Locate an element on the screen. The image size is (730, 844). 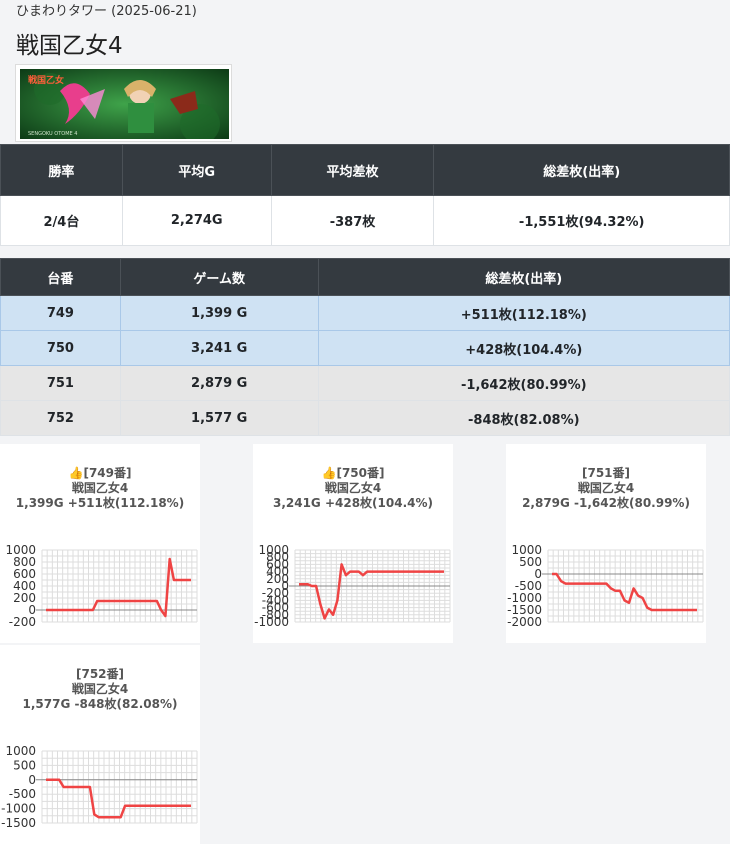
y-tick-label: 0 is located at coordinates (32, 780).